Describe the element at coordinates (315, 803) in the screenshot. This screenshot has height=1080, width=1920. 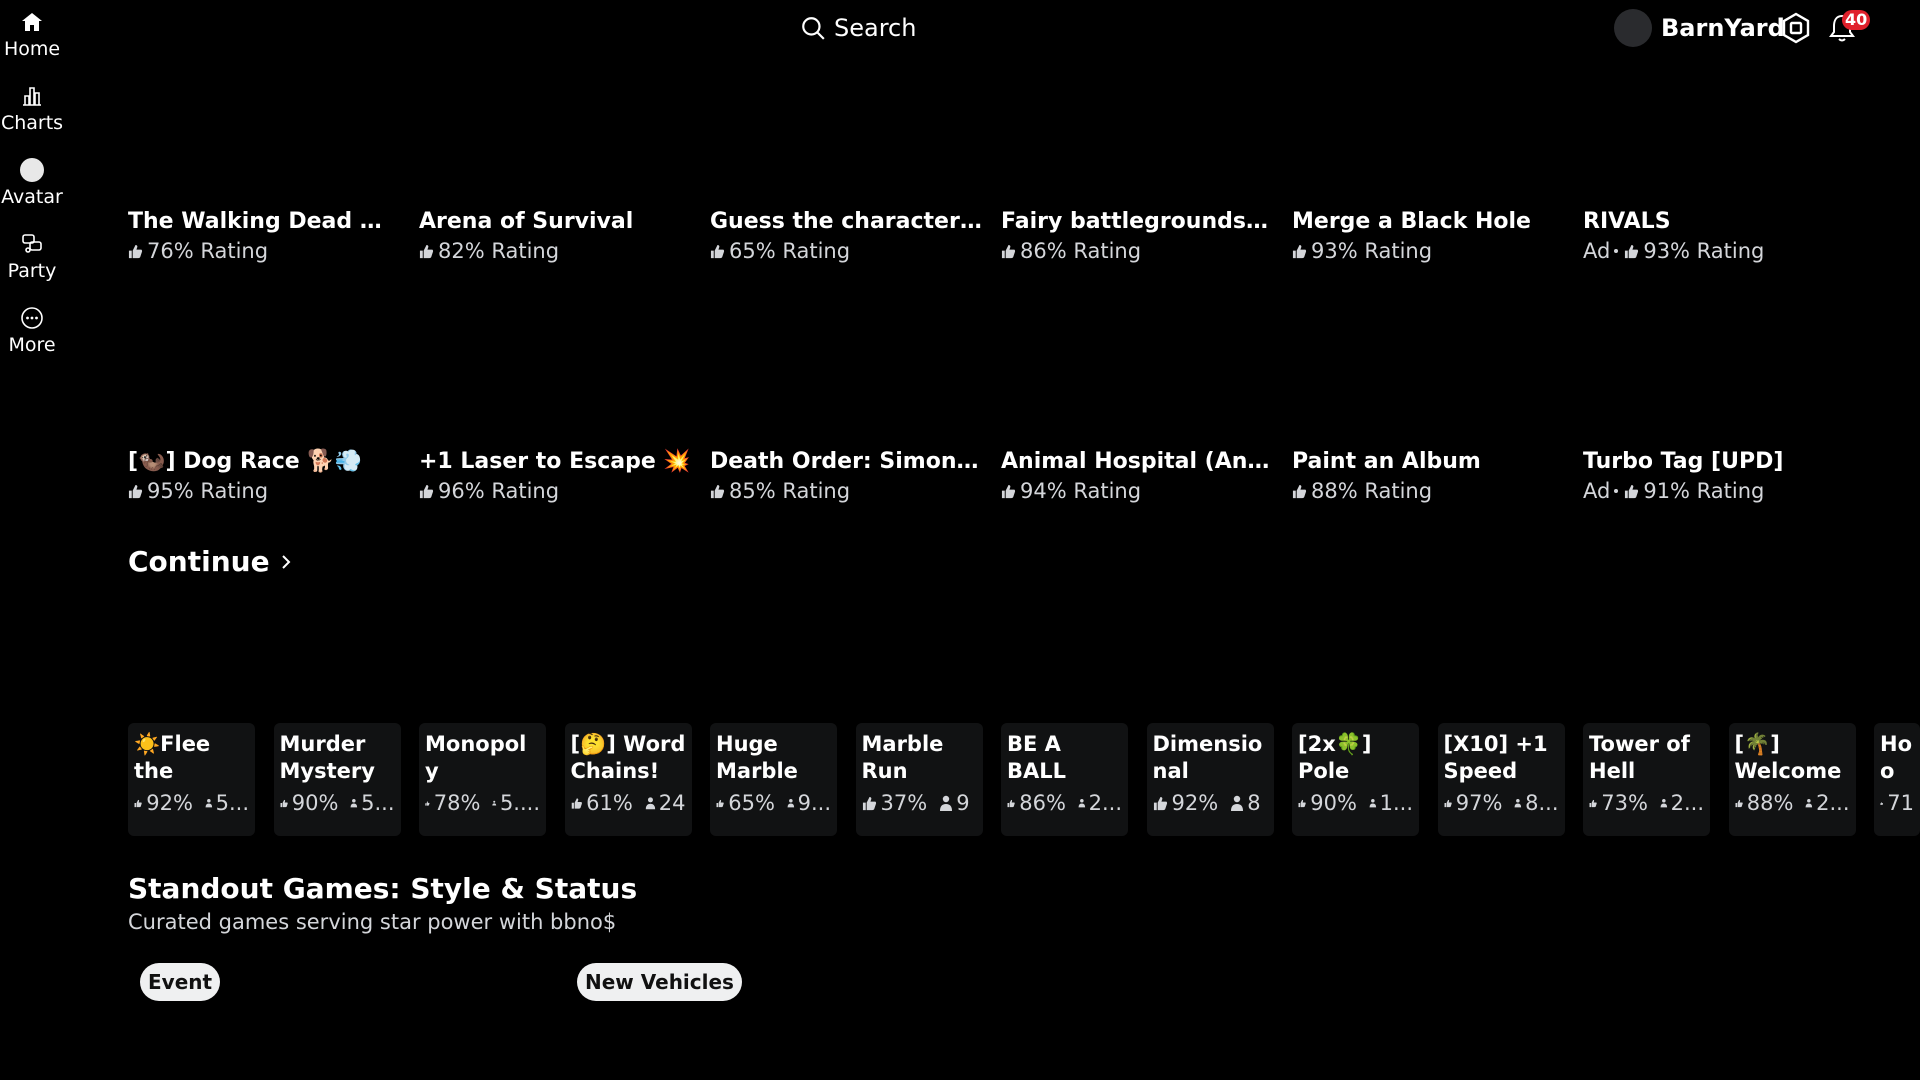
I see `rating-text: 90%` at that location.